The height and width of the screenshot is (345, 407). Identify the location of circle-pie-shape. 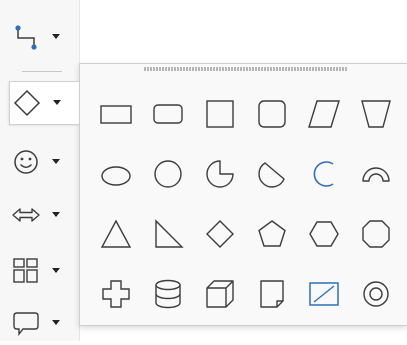
(220, 174).